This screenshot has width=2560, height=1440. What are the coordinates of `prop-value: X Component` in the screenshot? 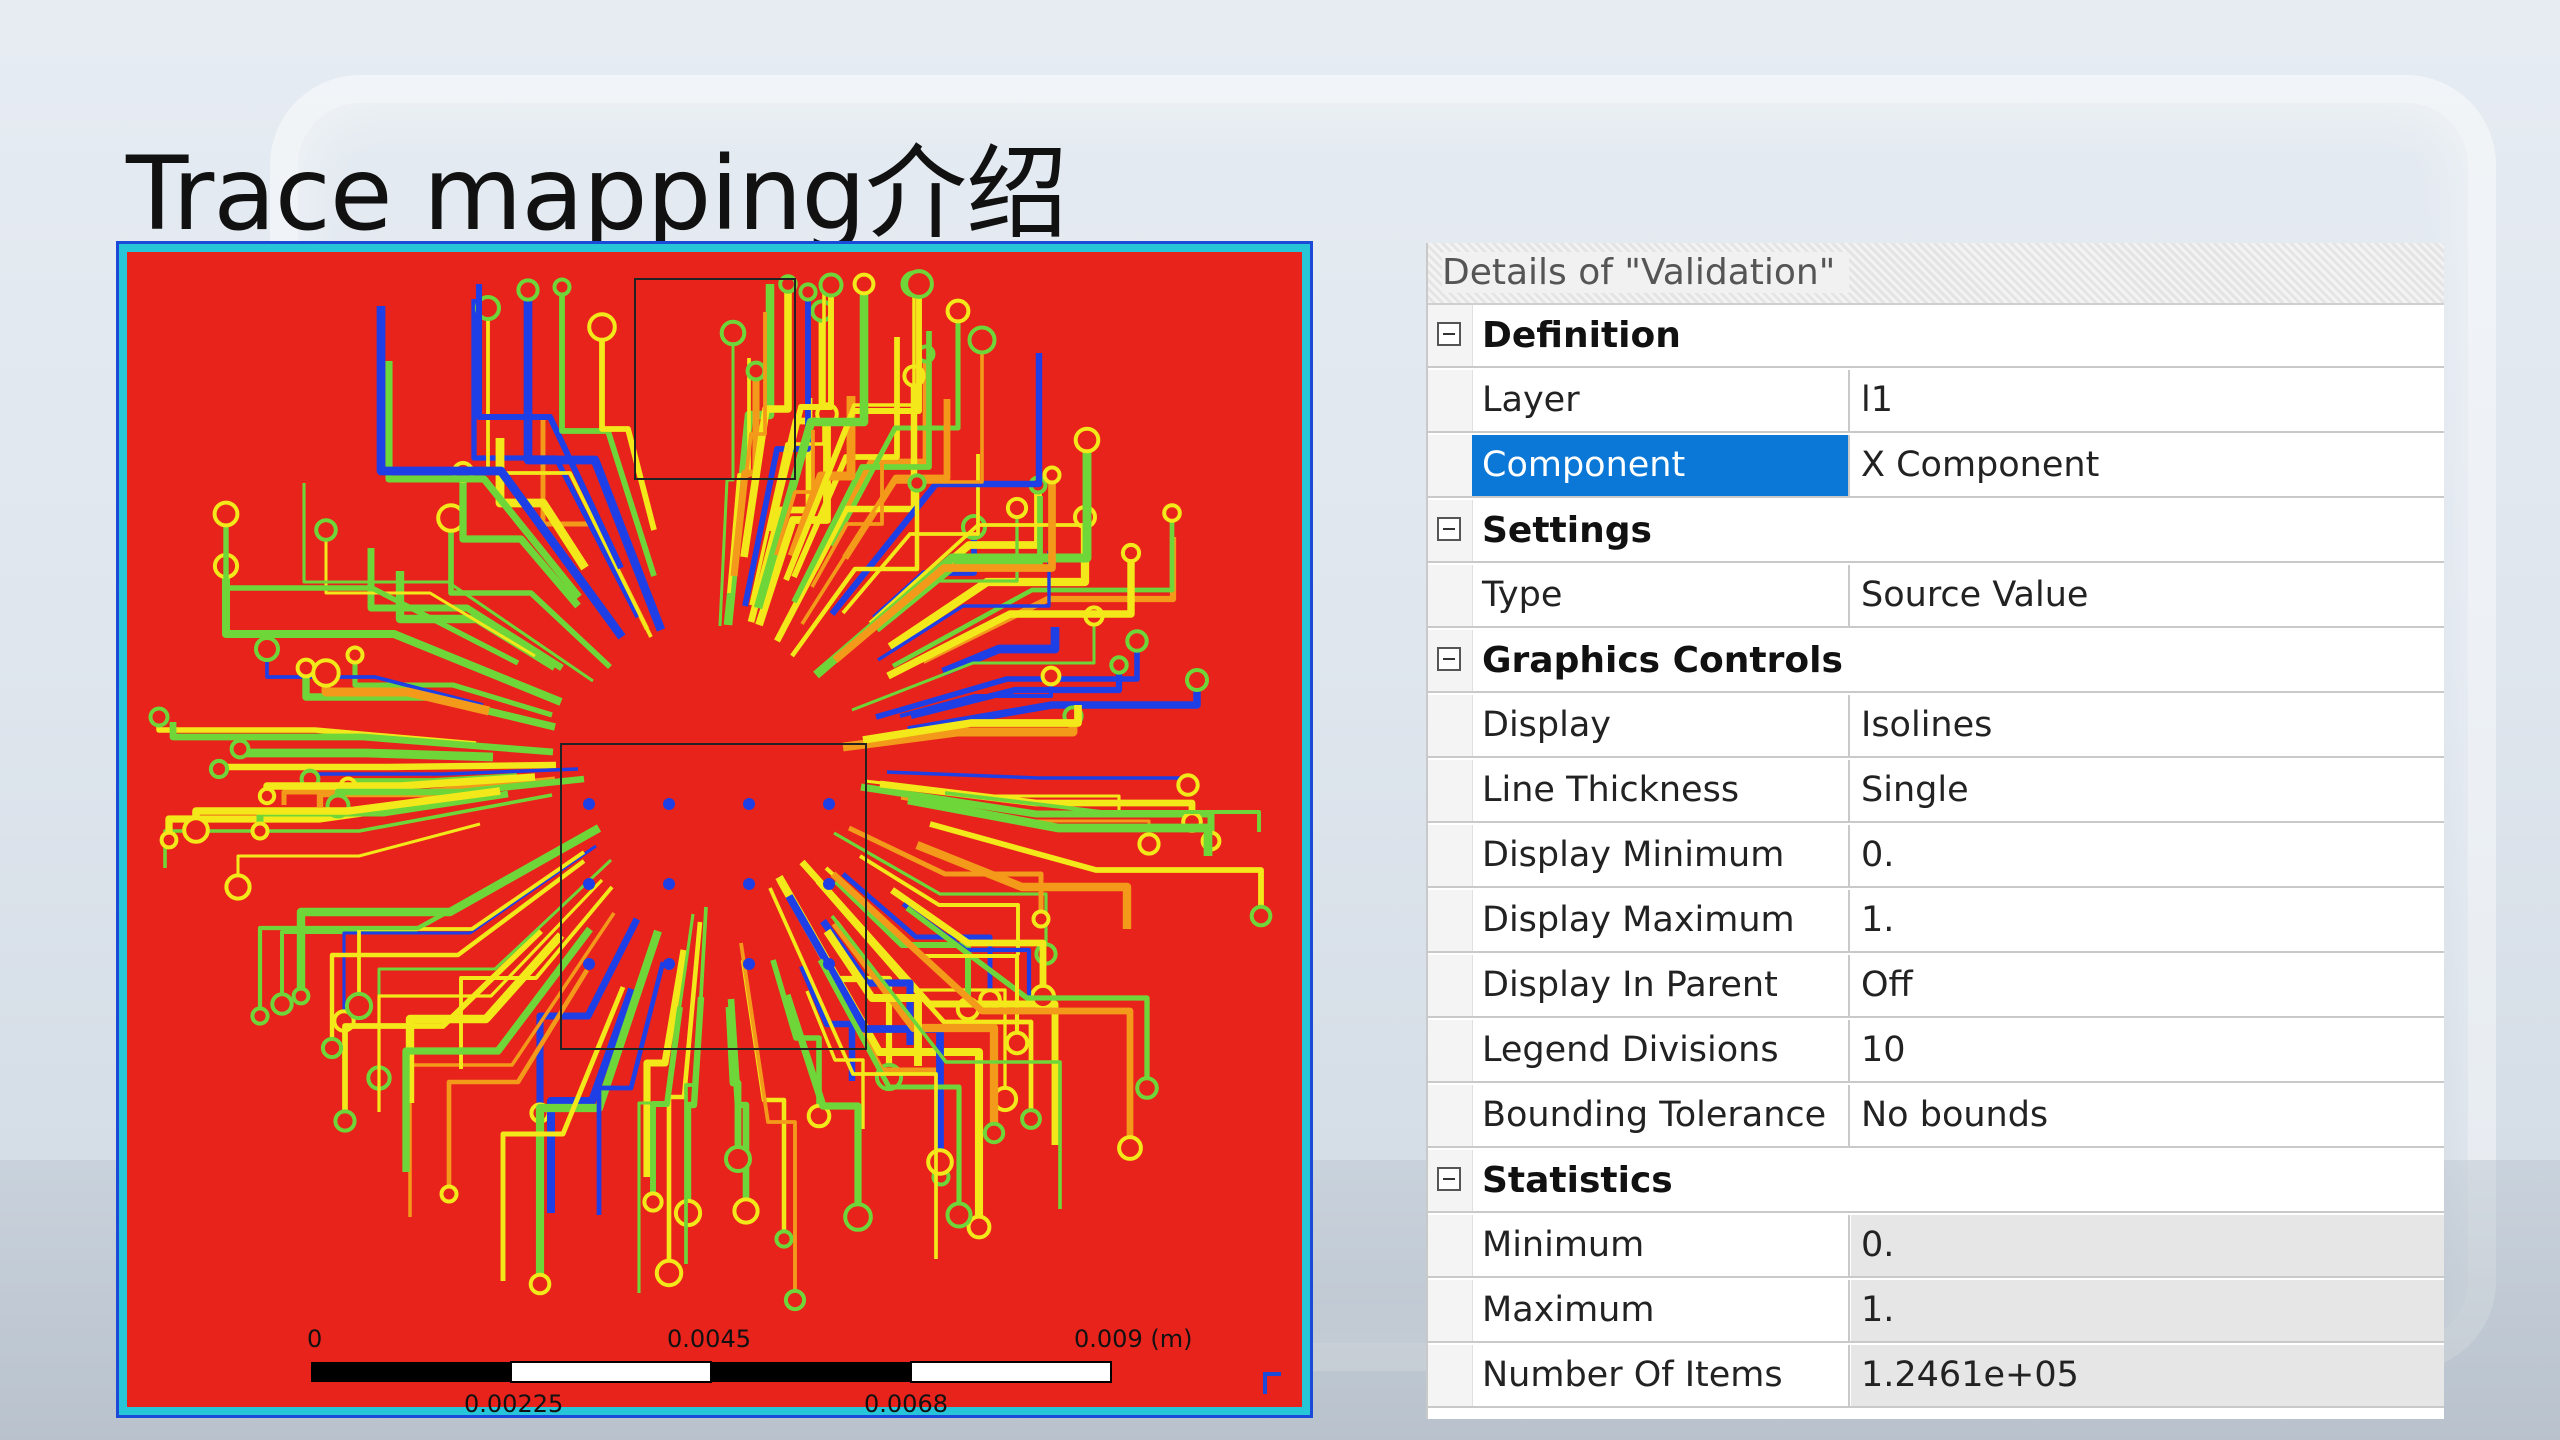 It's located at (2147, 465).